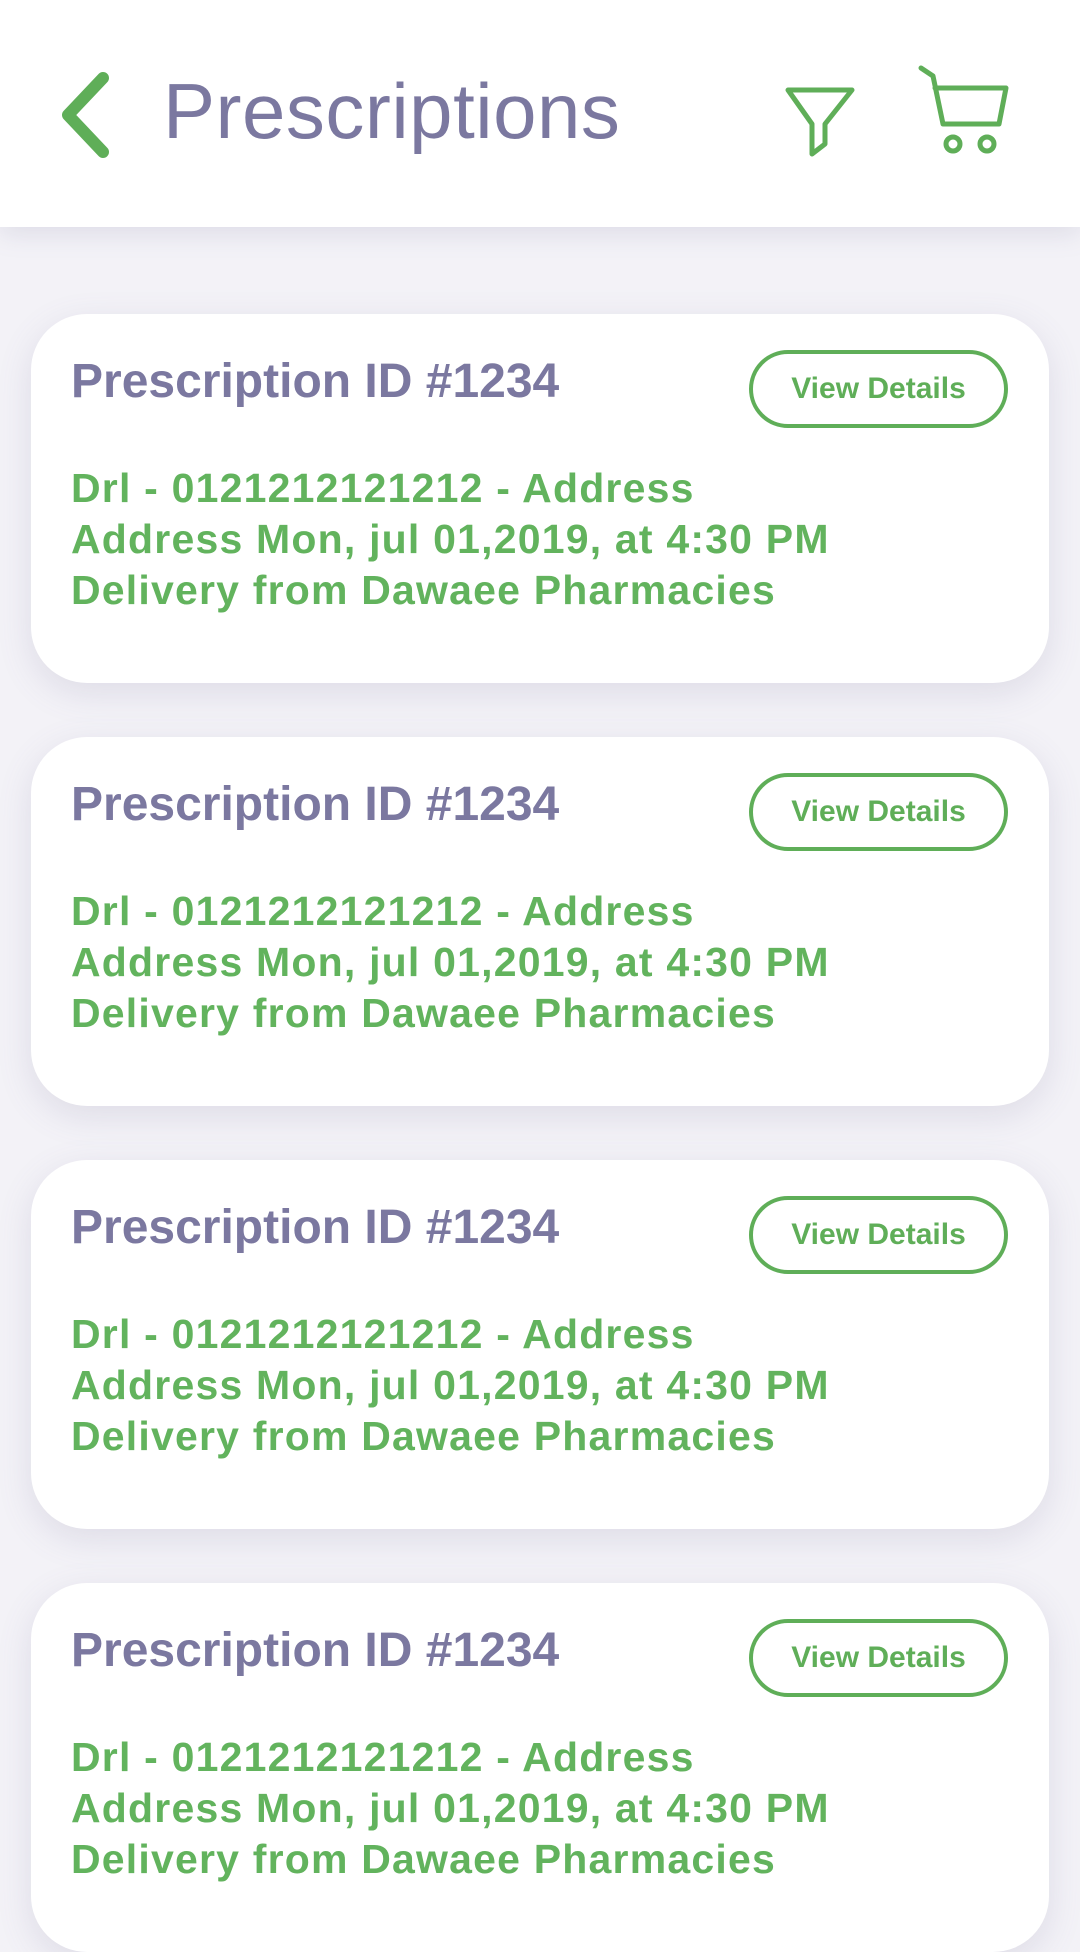 The height and width of the screenshot is (1952, 1080). Describe the element at coordinates (392, 111) in the screenshot. I see `page-title: Prescriptions` at that location.